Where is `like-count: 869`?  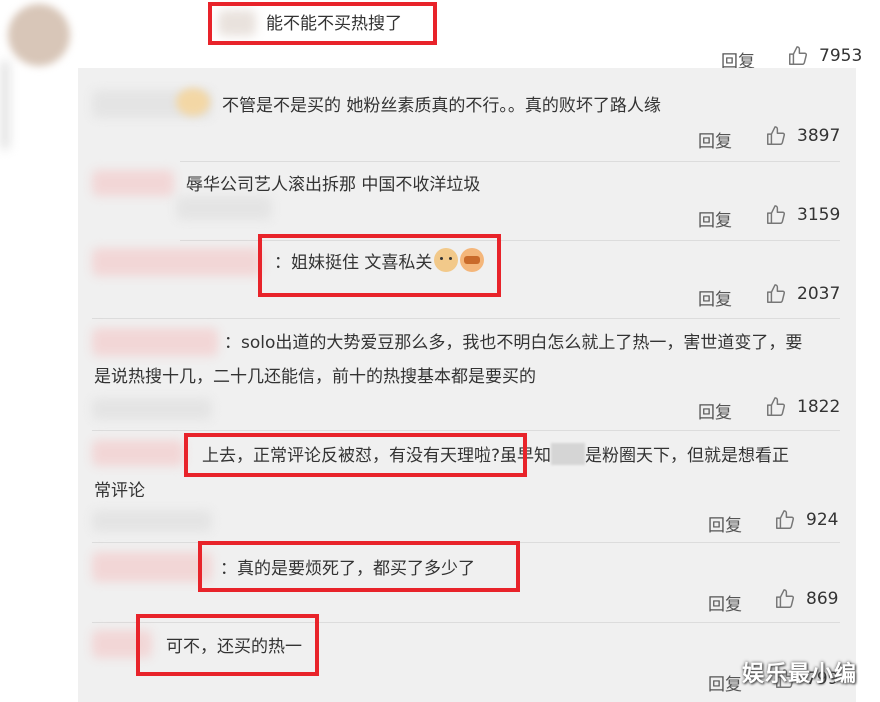
like-count: 869 is located at coordinates (822, 599).